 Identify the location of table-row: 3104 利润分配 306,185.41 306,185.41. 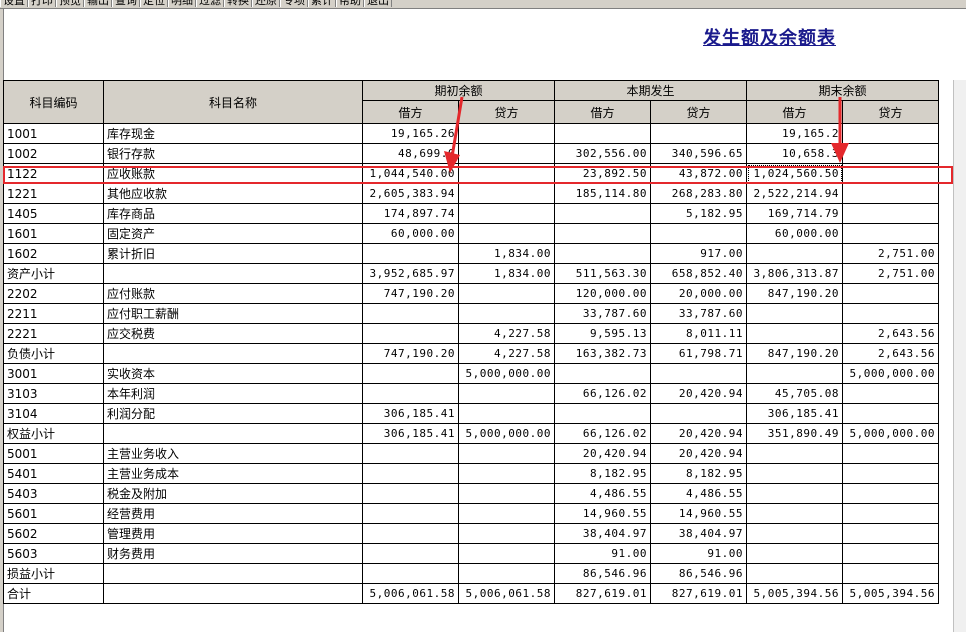
(471, 413).